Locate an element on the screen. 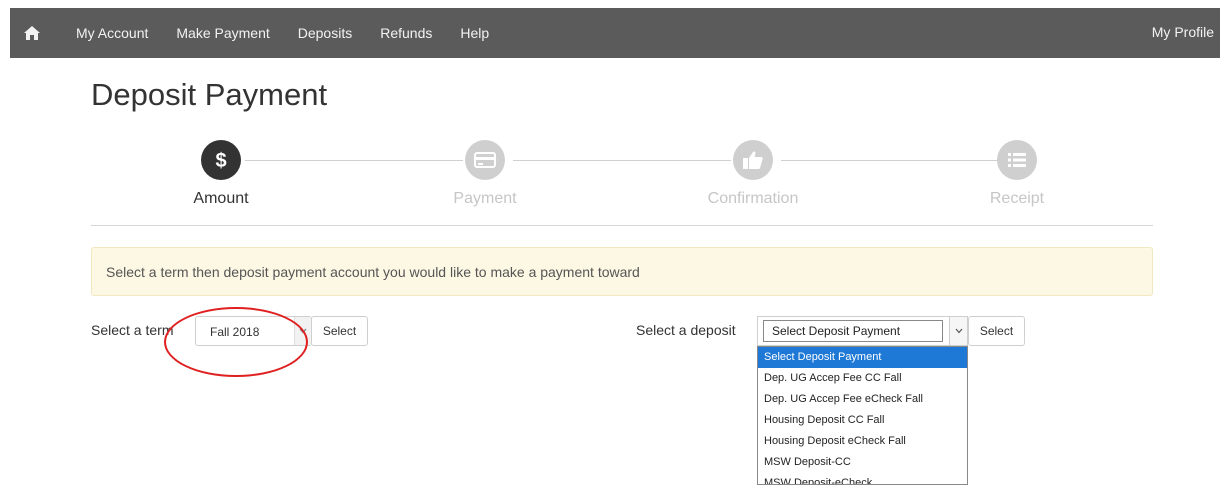 This screenshot has width=1220, height=485. credit-card-icon is located at coordinates (485, 160).